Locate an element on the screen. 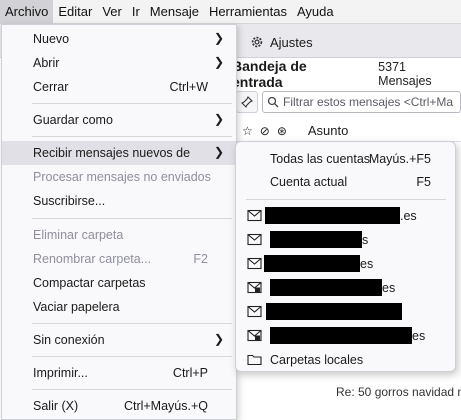 The width and height of the screenshot is (461, 420). menubar-ayuda: Ayuda is located at coordinates (315, 12).